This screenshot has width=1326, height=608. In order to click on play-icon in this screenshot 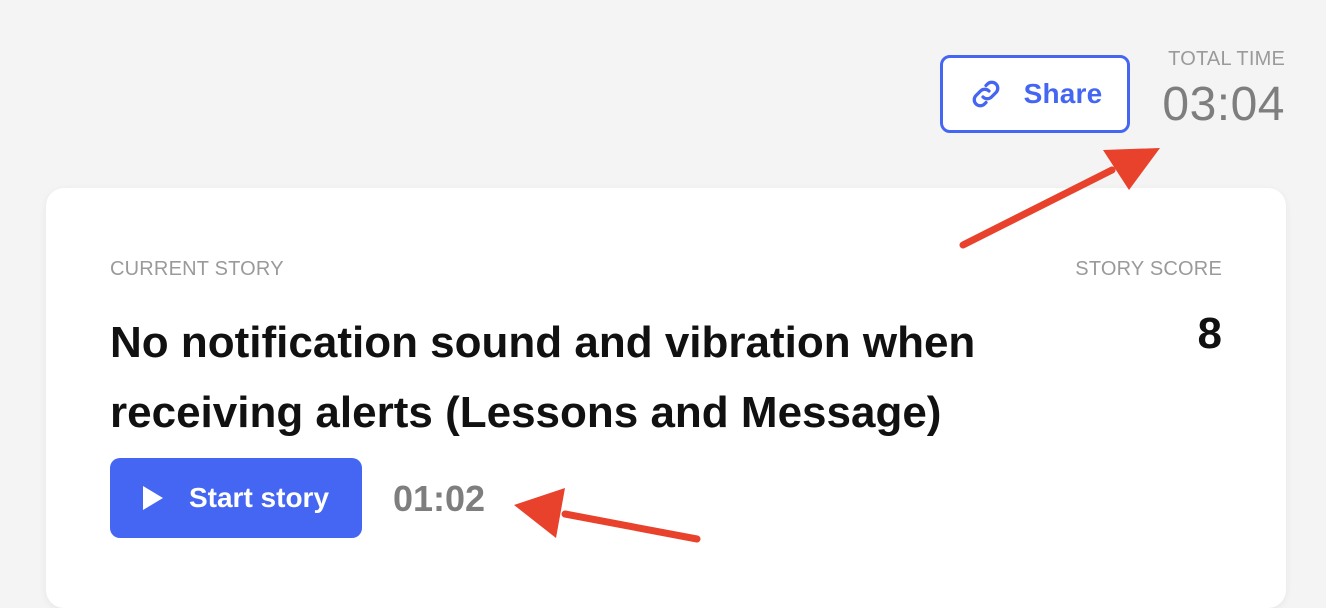, I will do `click(152, 498)`.